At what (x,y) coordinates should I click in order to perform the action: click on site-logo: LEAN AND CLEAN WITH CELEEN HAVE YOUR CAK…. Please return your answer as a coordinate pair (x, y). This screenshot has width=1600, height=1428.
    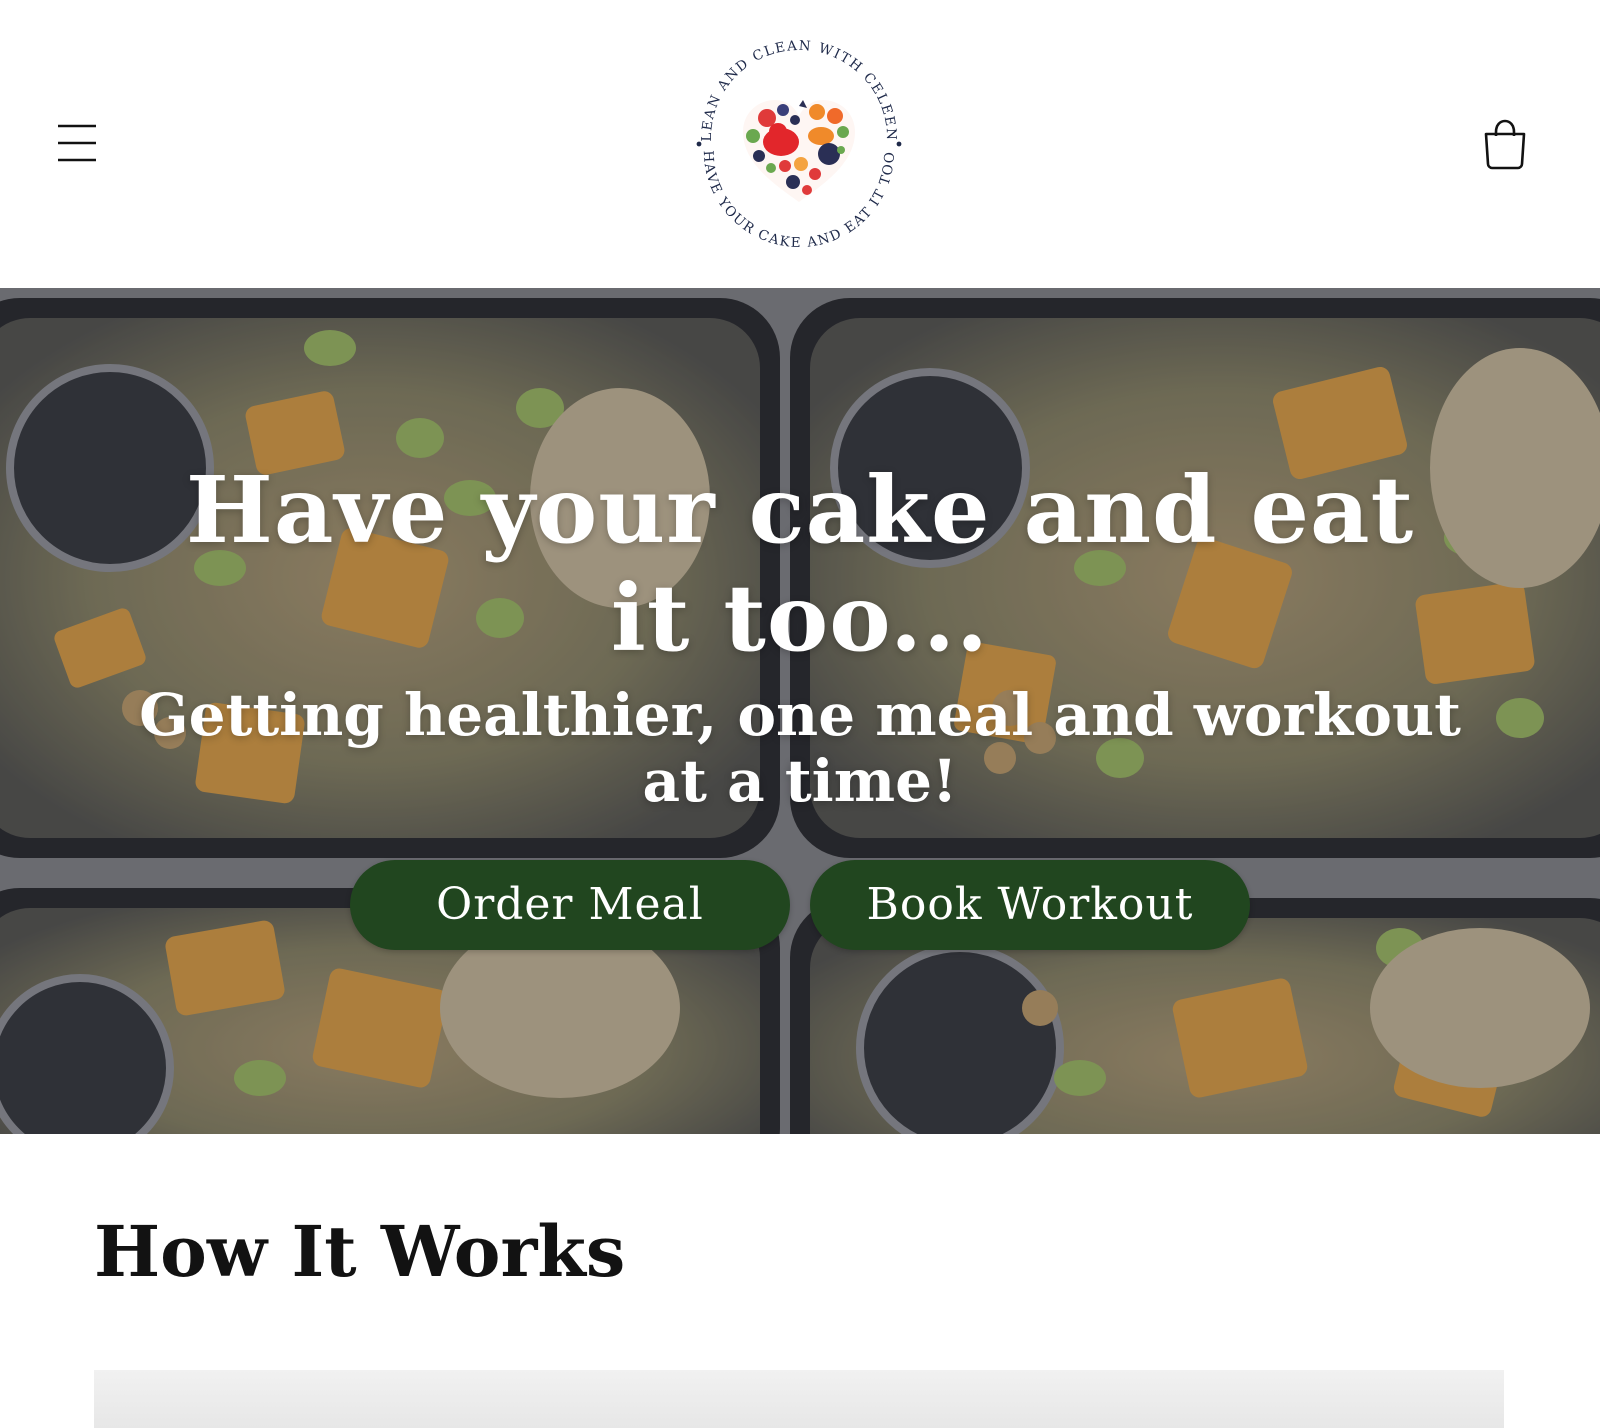
    Looking at the image, I should click on (799, 143).